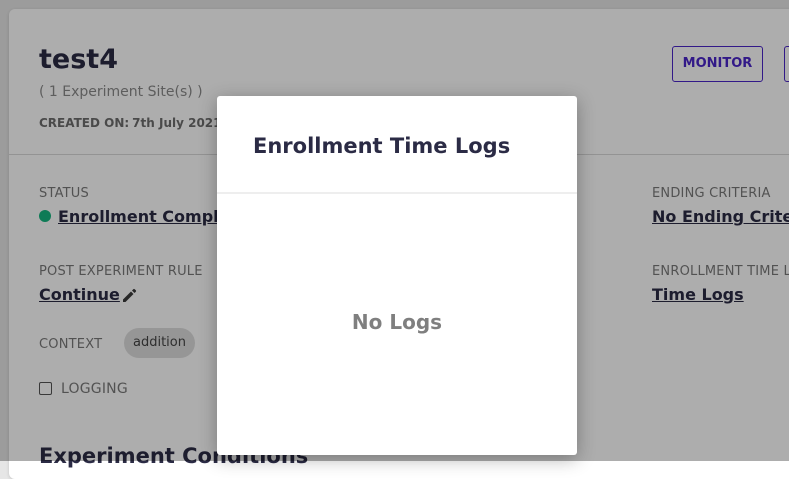 Image resolution: width=789 pixels, height=479 pixels. Describe the element at coordinates (382, 146) in the screenshot. I see `dialog-title: Enrollment Time Logs` at that location.